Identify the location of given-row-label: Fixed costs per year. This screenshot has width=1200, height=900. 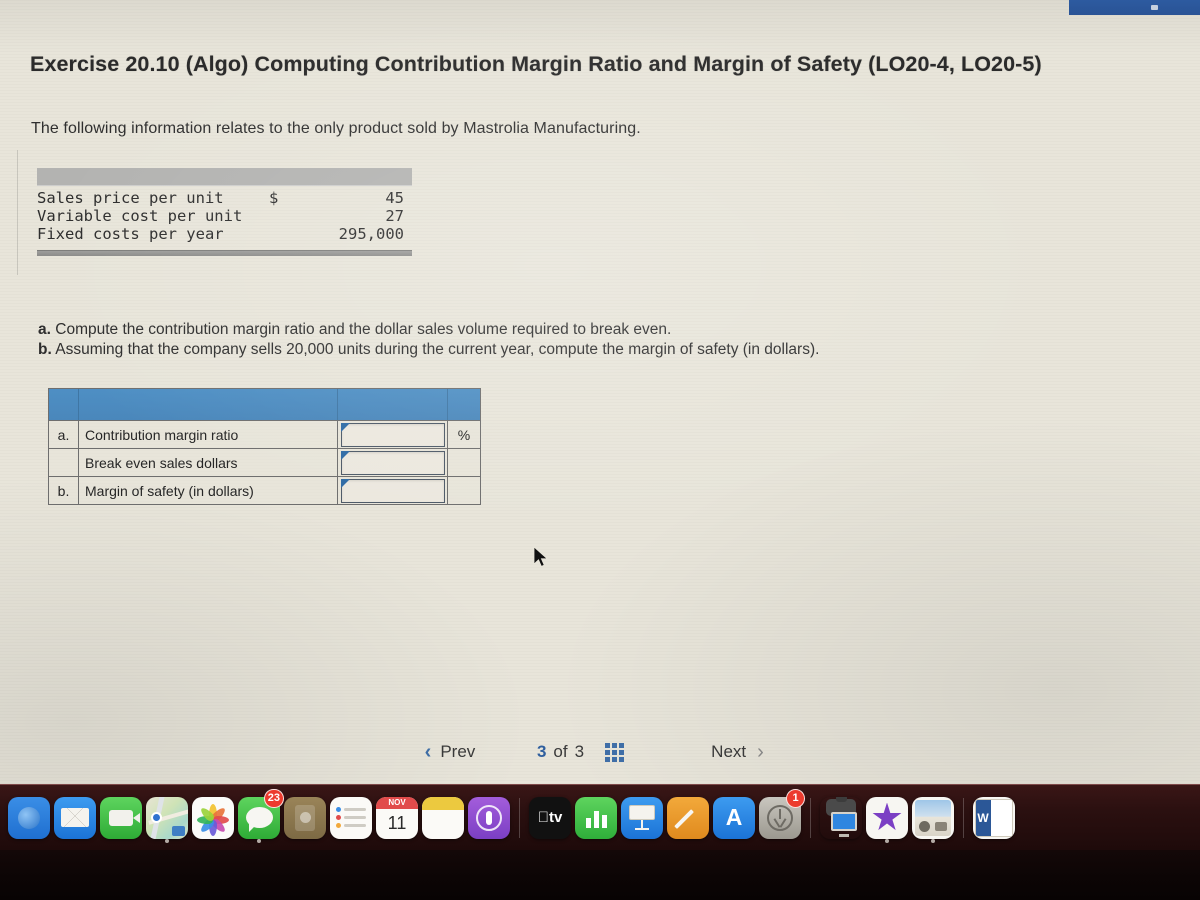
(130, 234).